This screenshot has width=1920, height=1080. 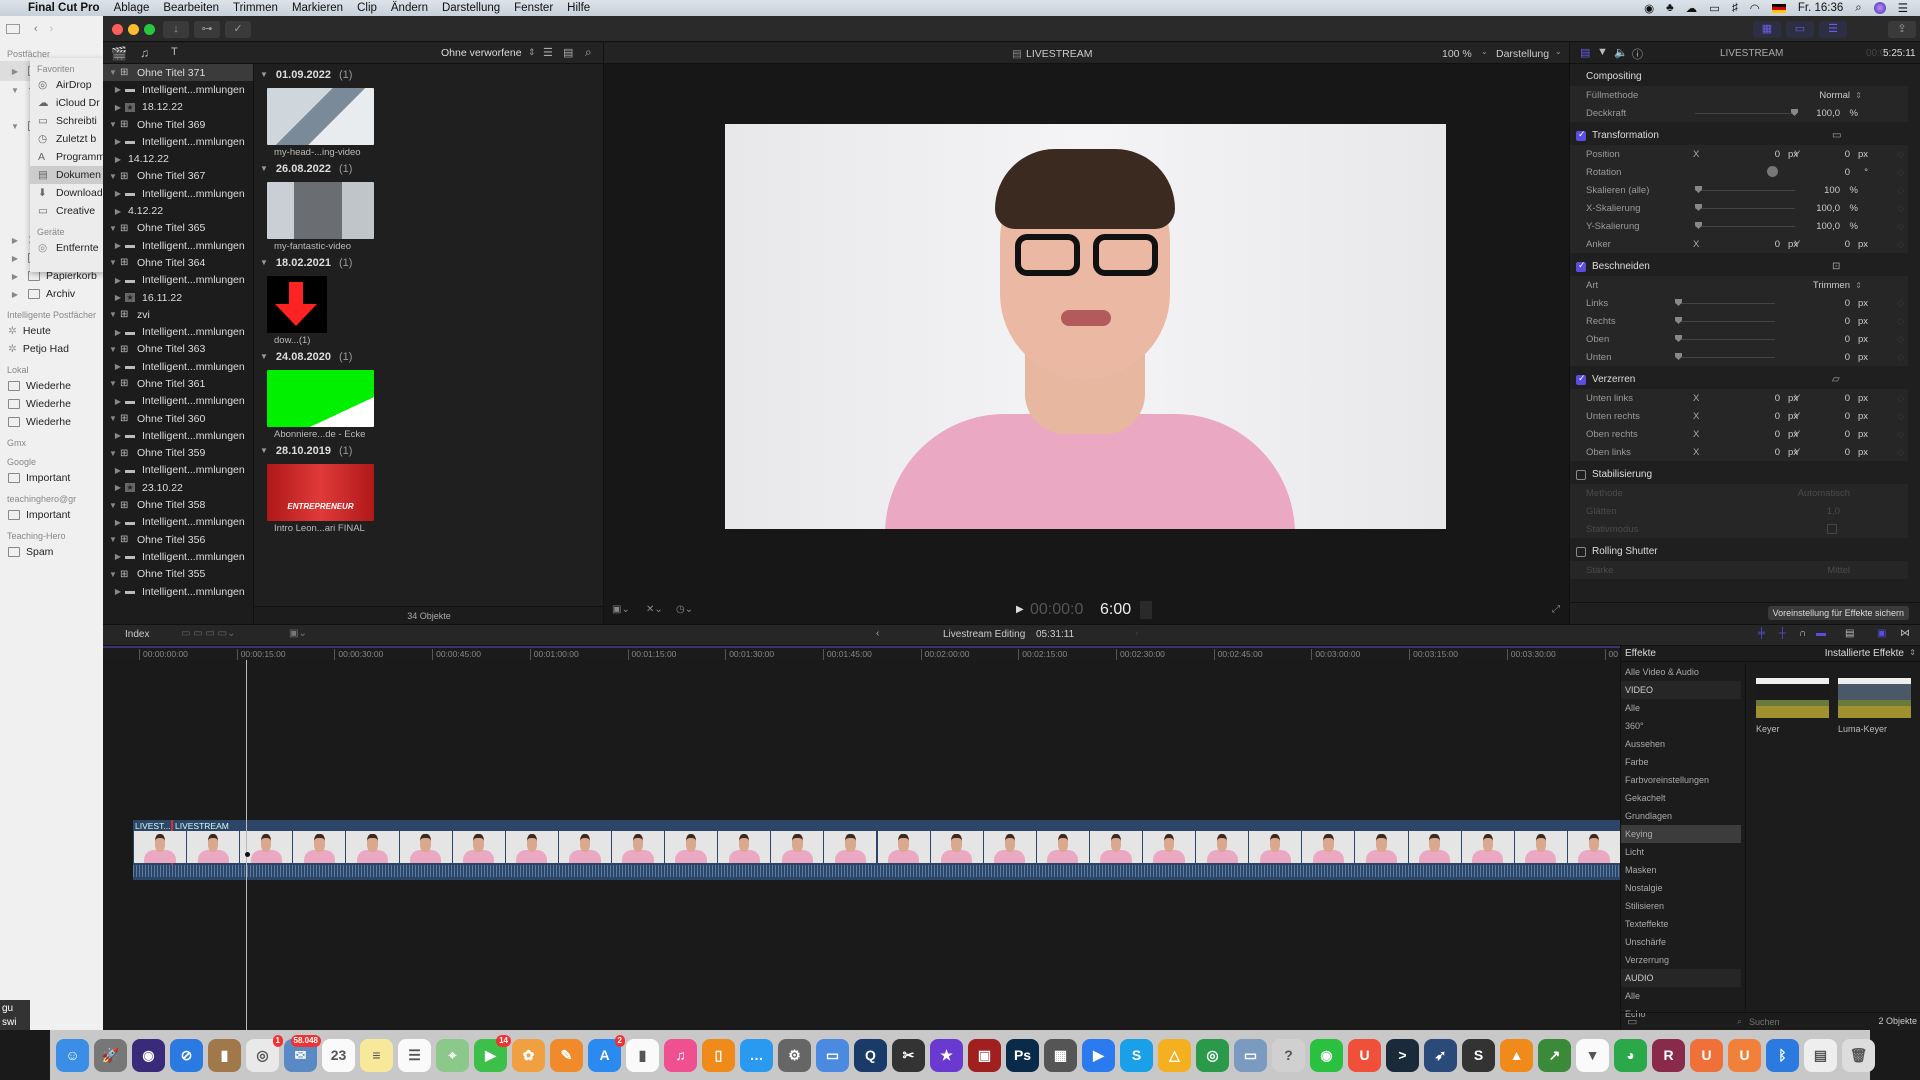 I want to click on effects-category: 360°, so click(x=1681, y=726).